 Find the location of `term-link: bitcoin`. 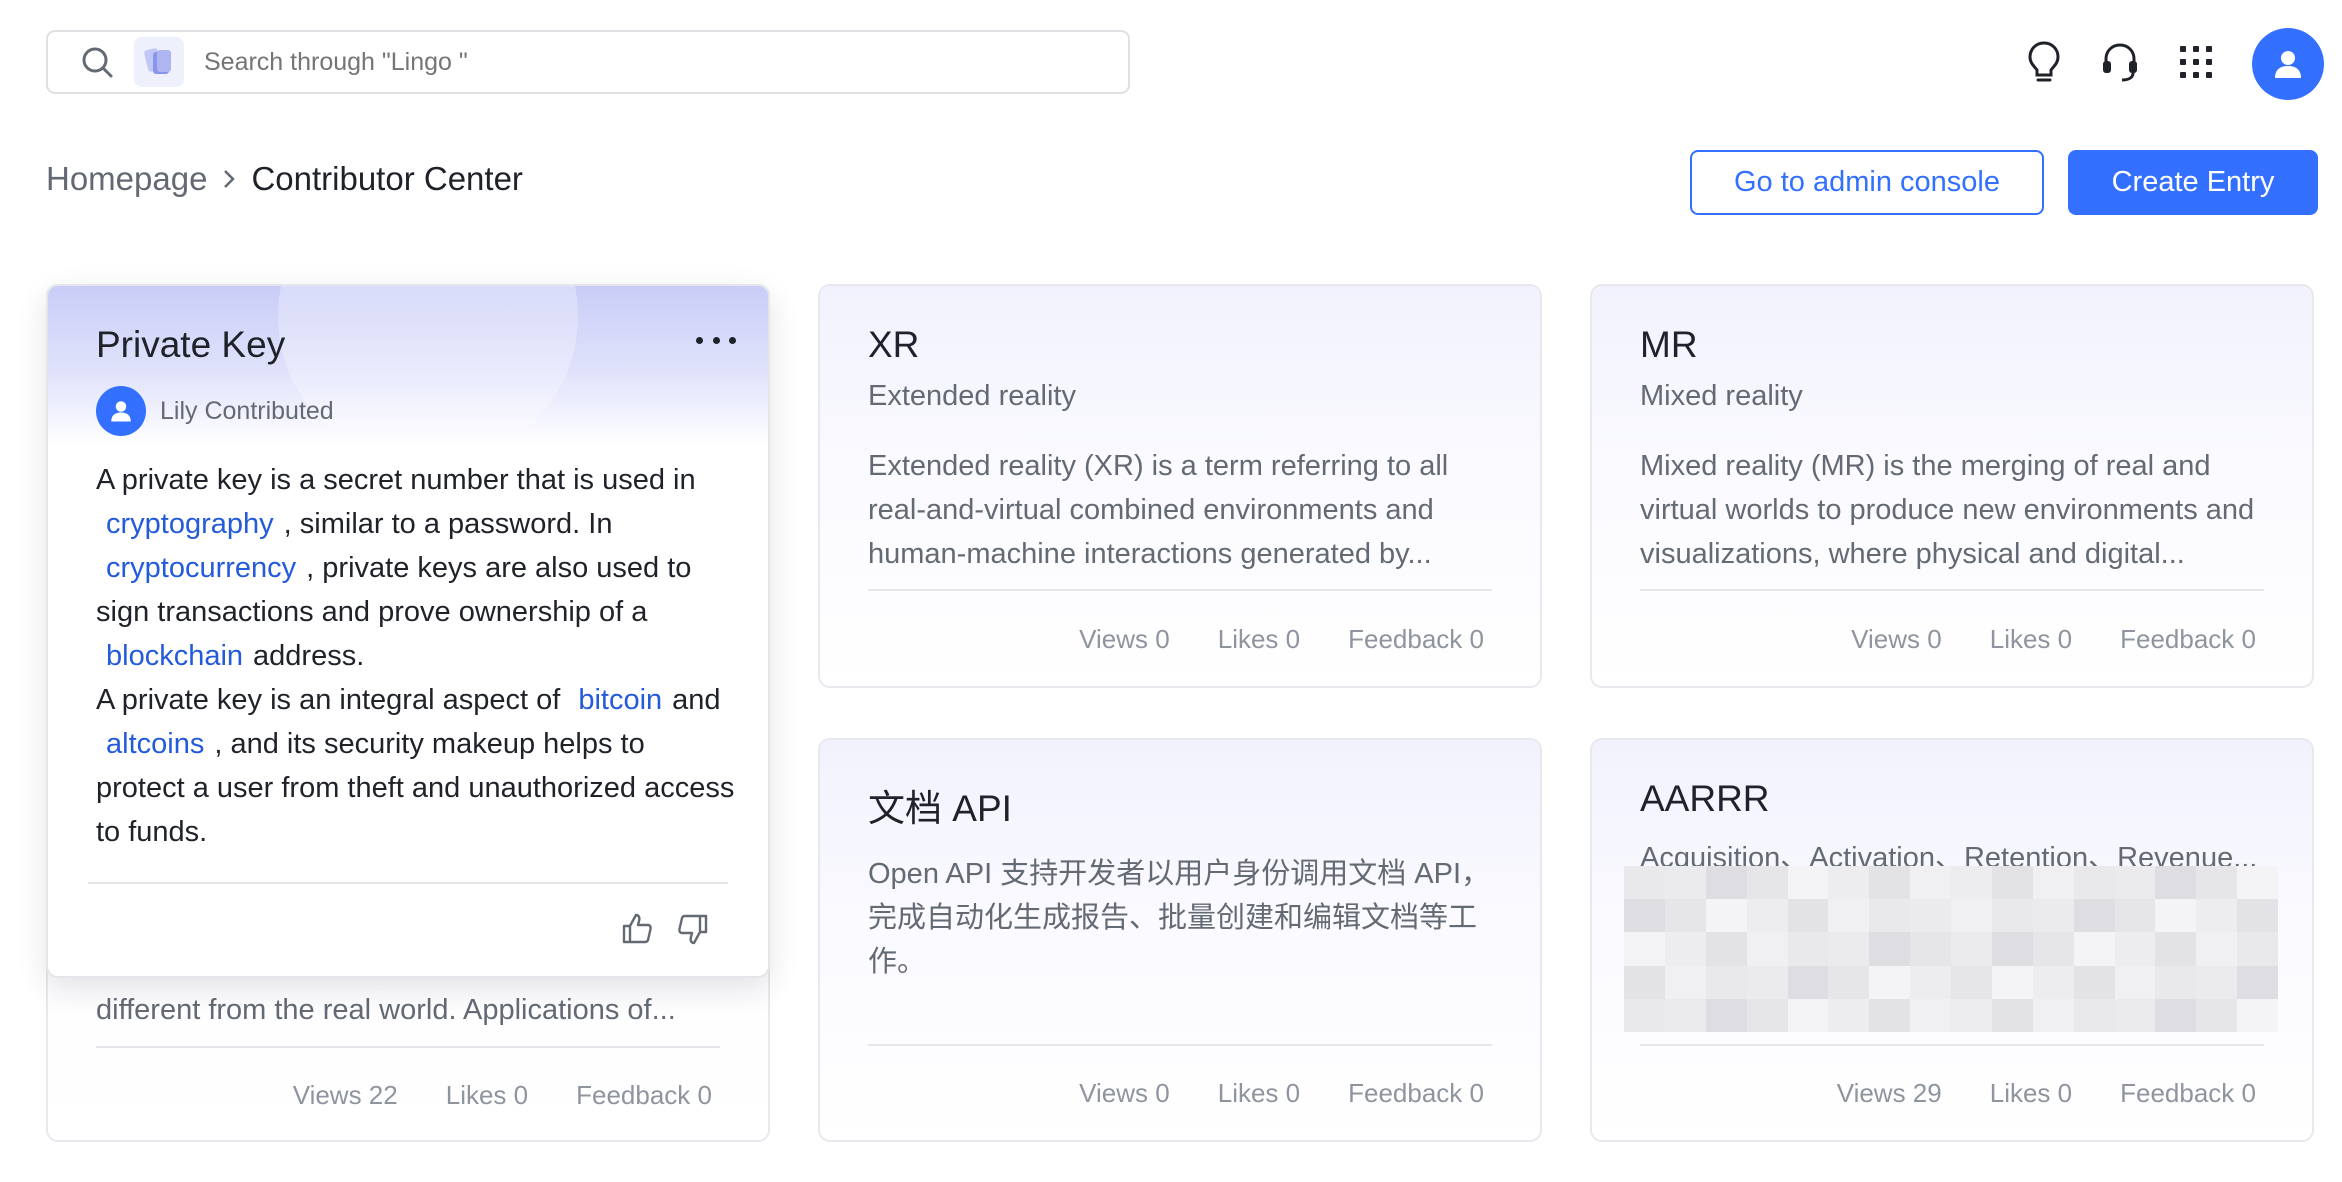

term-link: bitcoin is located at coordinates (620, 700).